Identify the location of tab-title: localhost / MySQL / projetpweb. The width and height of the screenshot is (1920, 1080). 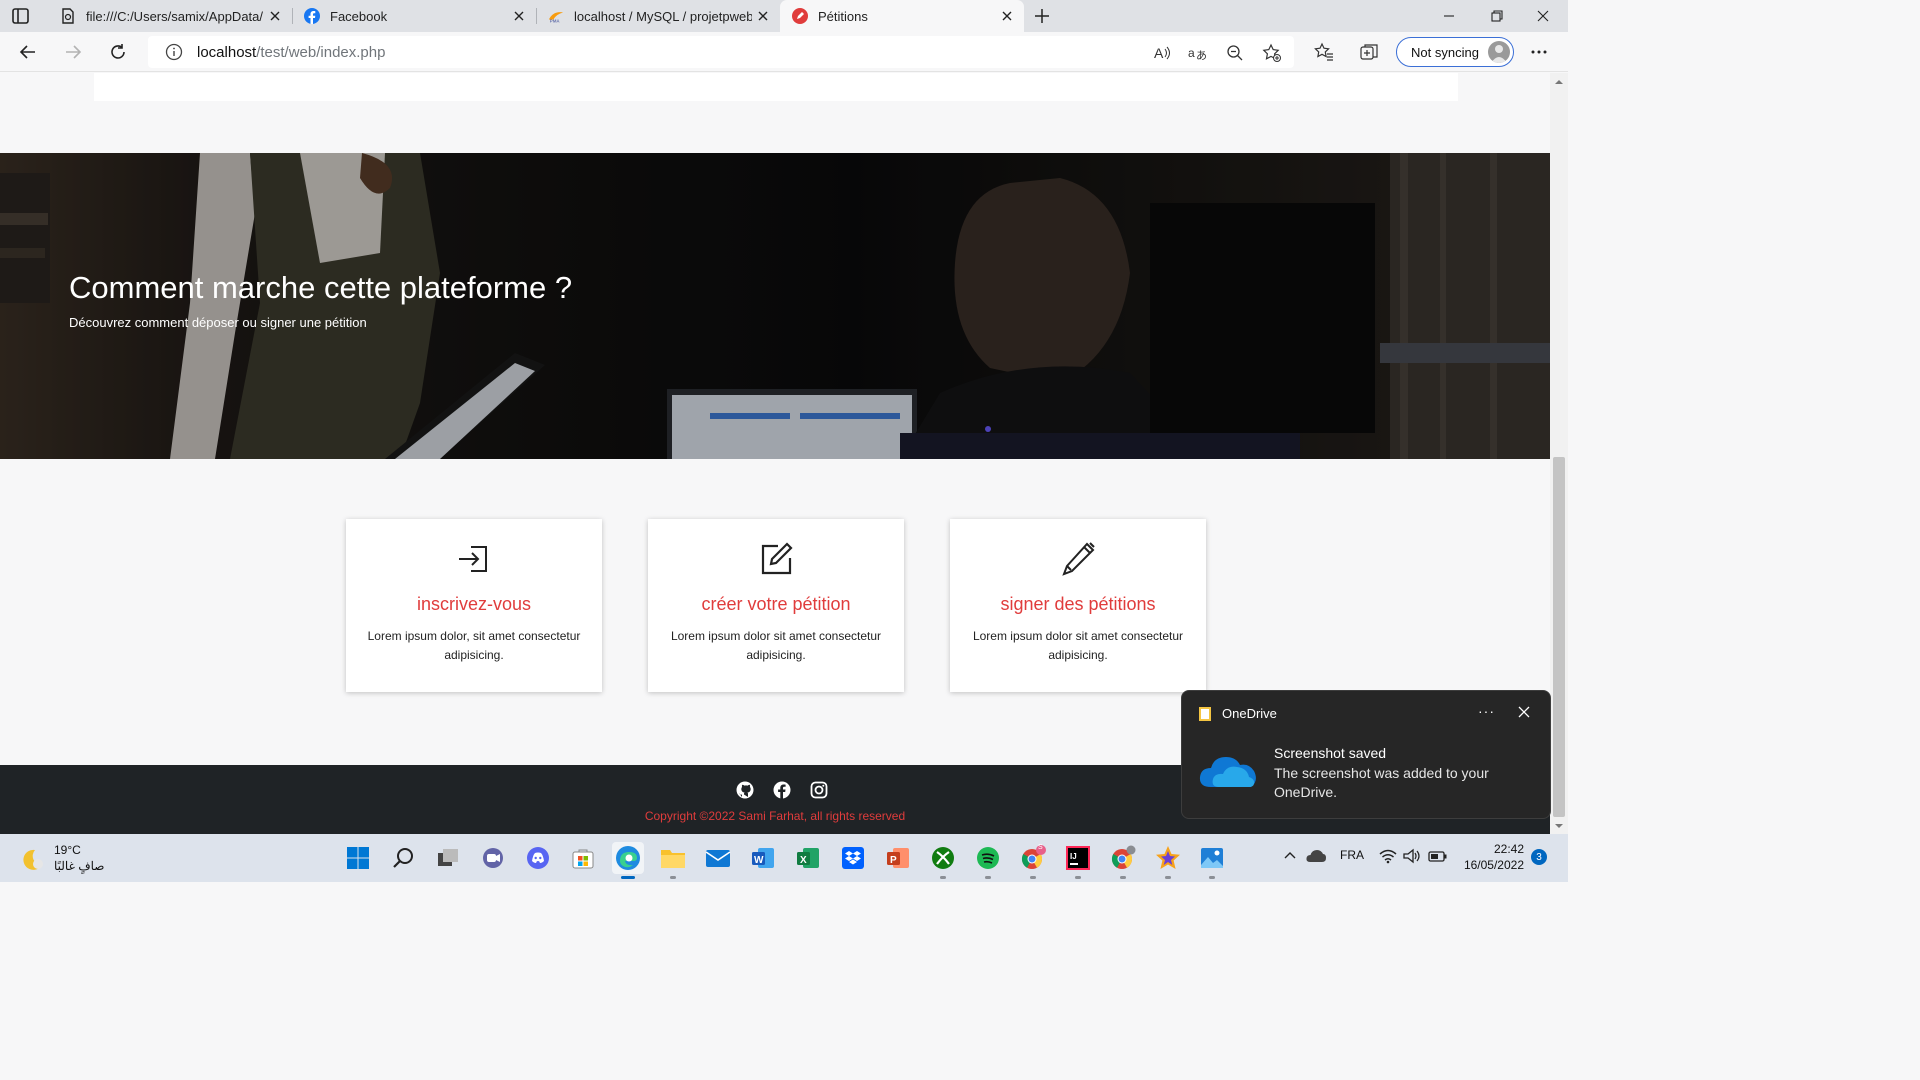
(663, 16).